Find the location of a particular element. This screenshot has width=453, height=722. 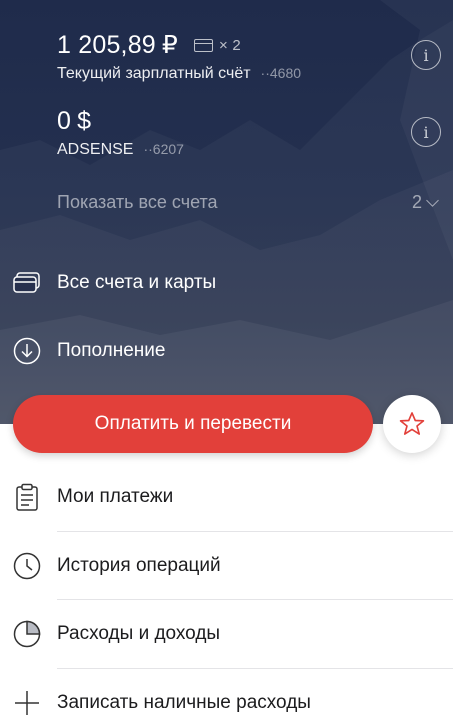

hero-action-label: Пополнение is located at coordinates (111, 350).